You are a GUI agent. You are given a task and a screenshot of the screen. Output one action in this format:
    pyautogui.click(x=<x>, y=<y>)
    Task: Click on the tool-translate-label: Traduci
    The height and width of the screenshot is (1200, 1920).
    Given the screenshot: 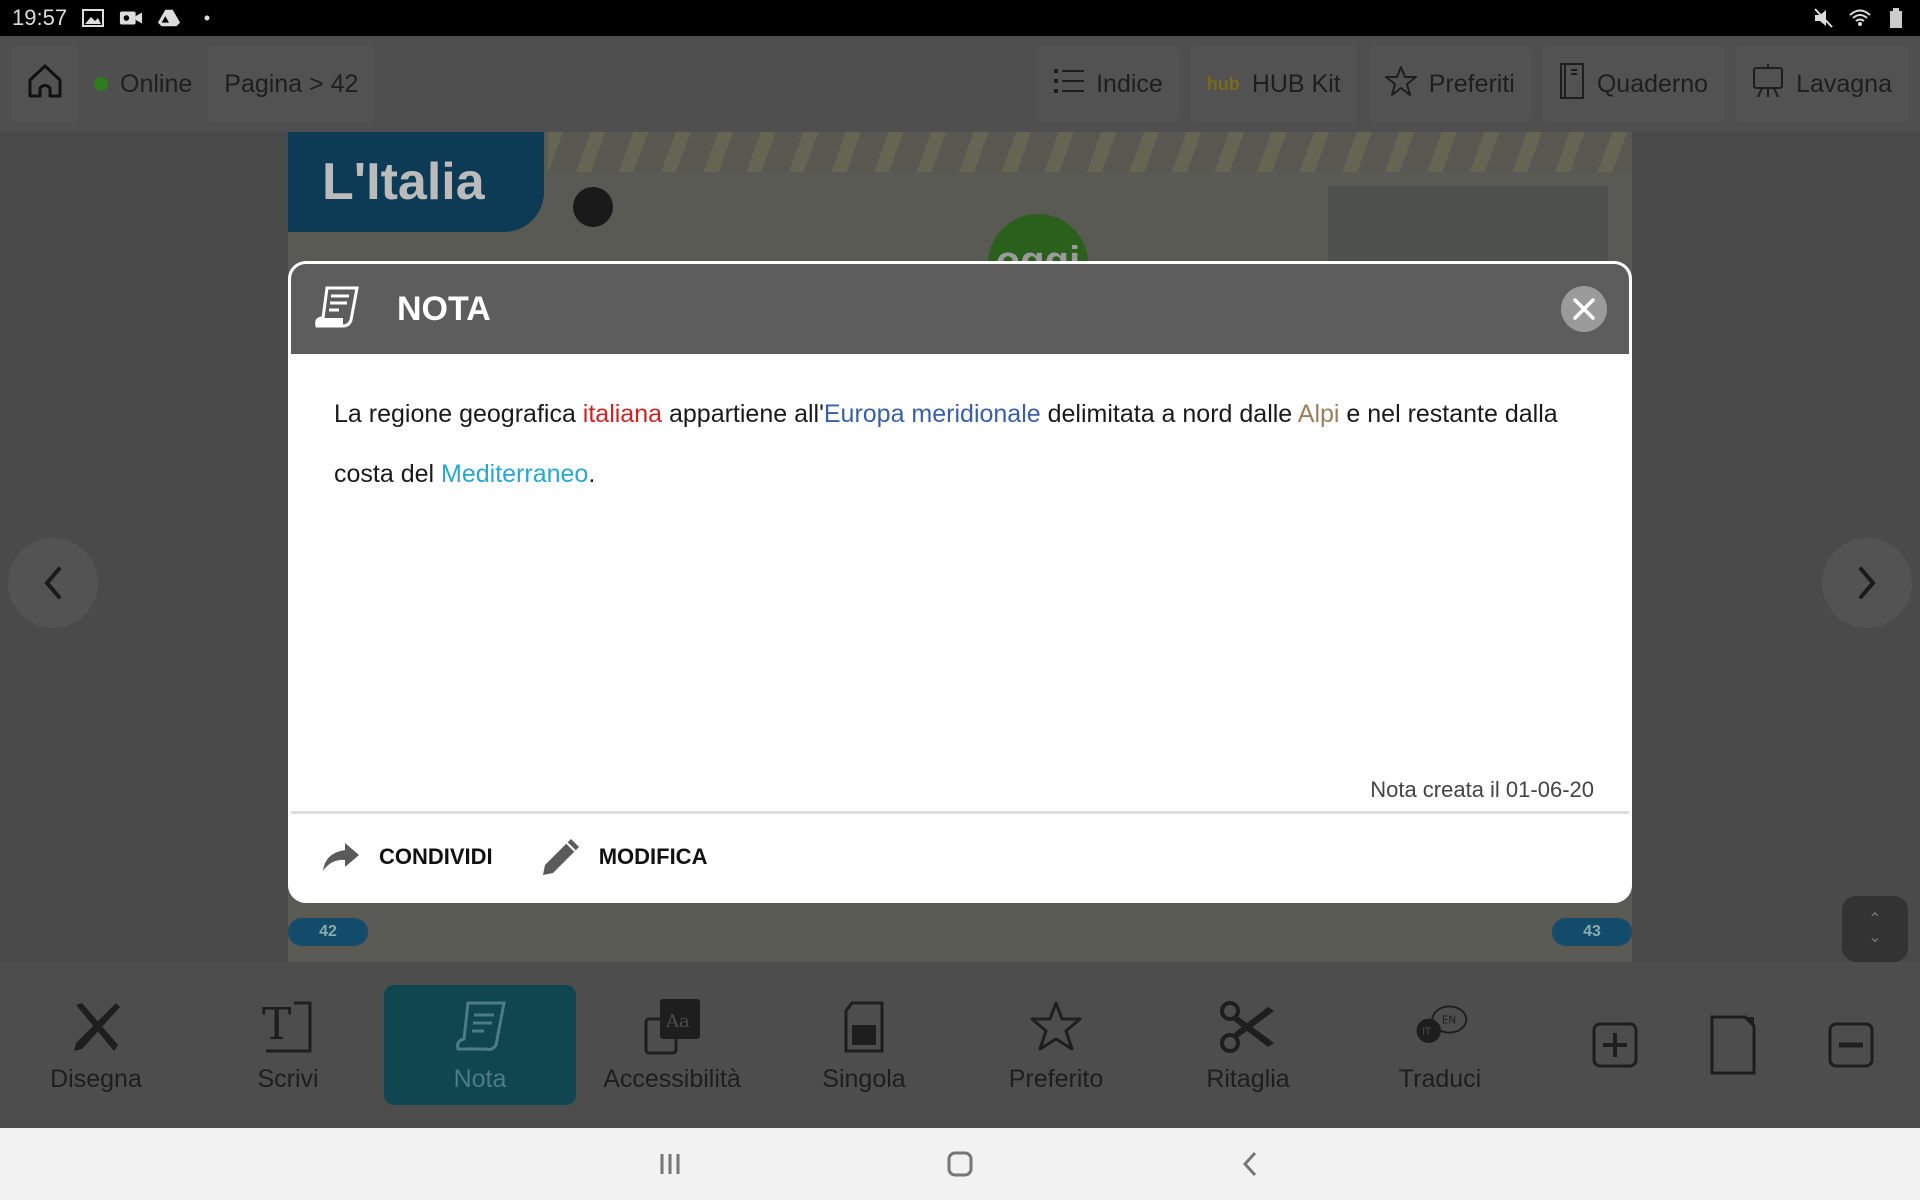 What is the action you would take?
    pyautogui.click(x=1440, y=1078)
    